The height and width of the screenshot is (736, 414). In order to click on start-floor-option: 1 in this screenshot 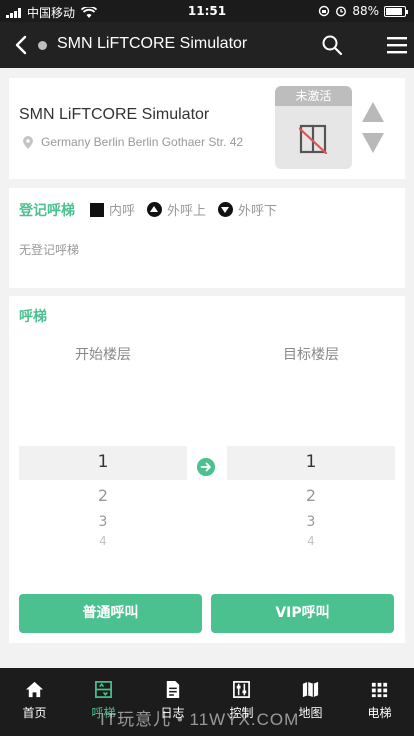, I will do `click(103, 462)`.